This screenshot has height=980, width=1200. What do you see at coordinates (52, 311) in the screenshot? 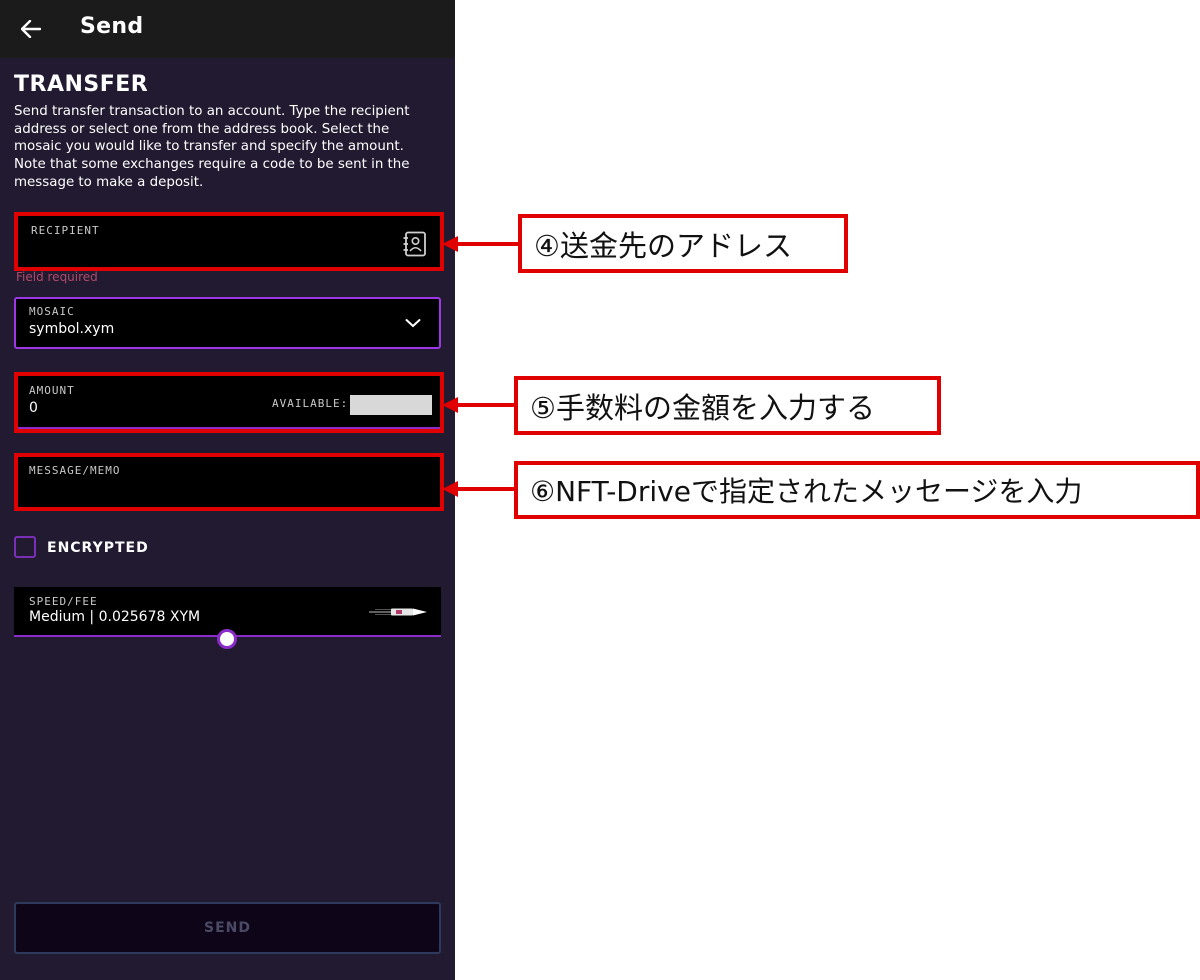
I see `mosaic-label: MOSAIC` at bounding box center [52, 311].